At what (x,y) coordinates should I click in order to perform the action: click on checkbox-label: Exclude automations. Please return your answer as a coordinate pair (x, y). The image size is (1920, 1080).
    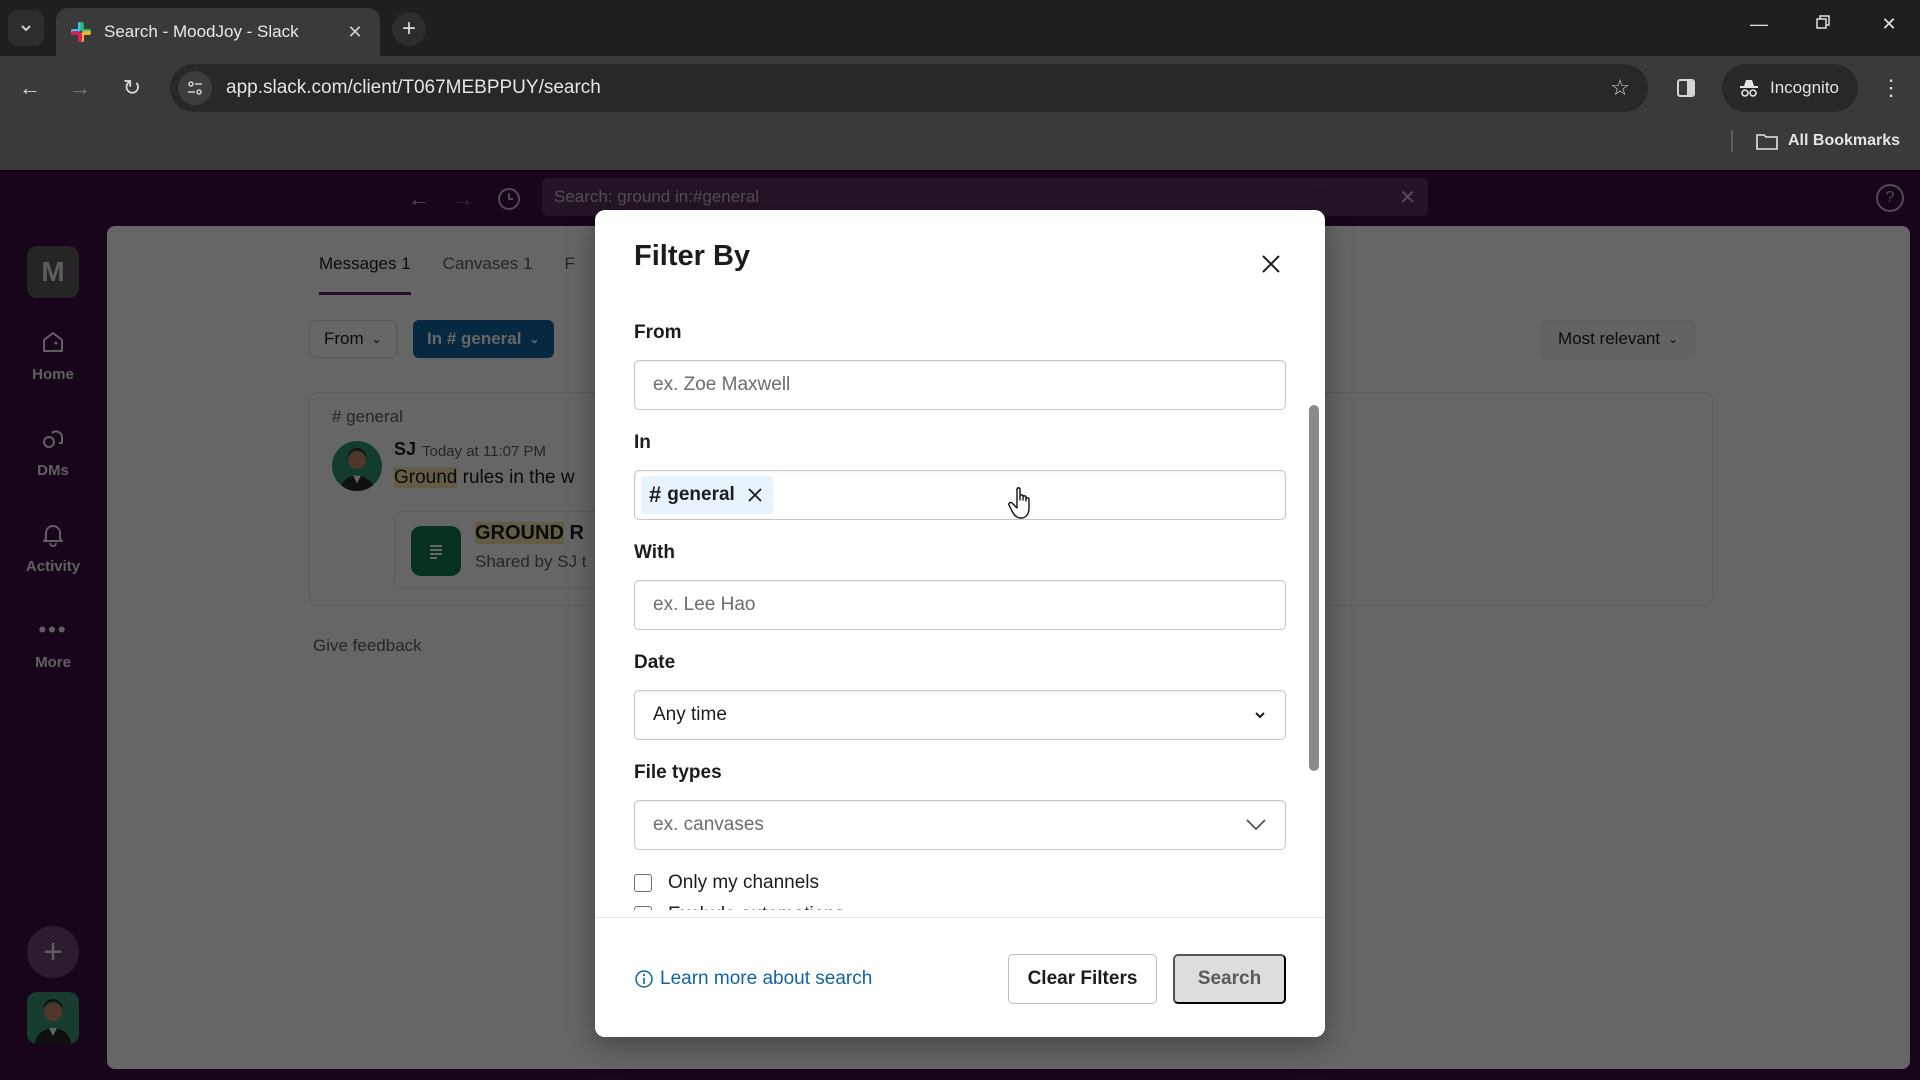
    Looking at the image, I should click on (756, 907).